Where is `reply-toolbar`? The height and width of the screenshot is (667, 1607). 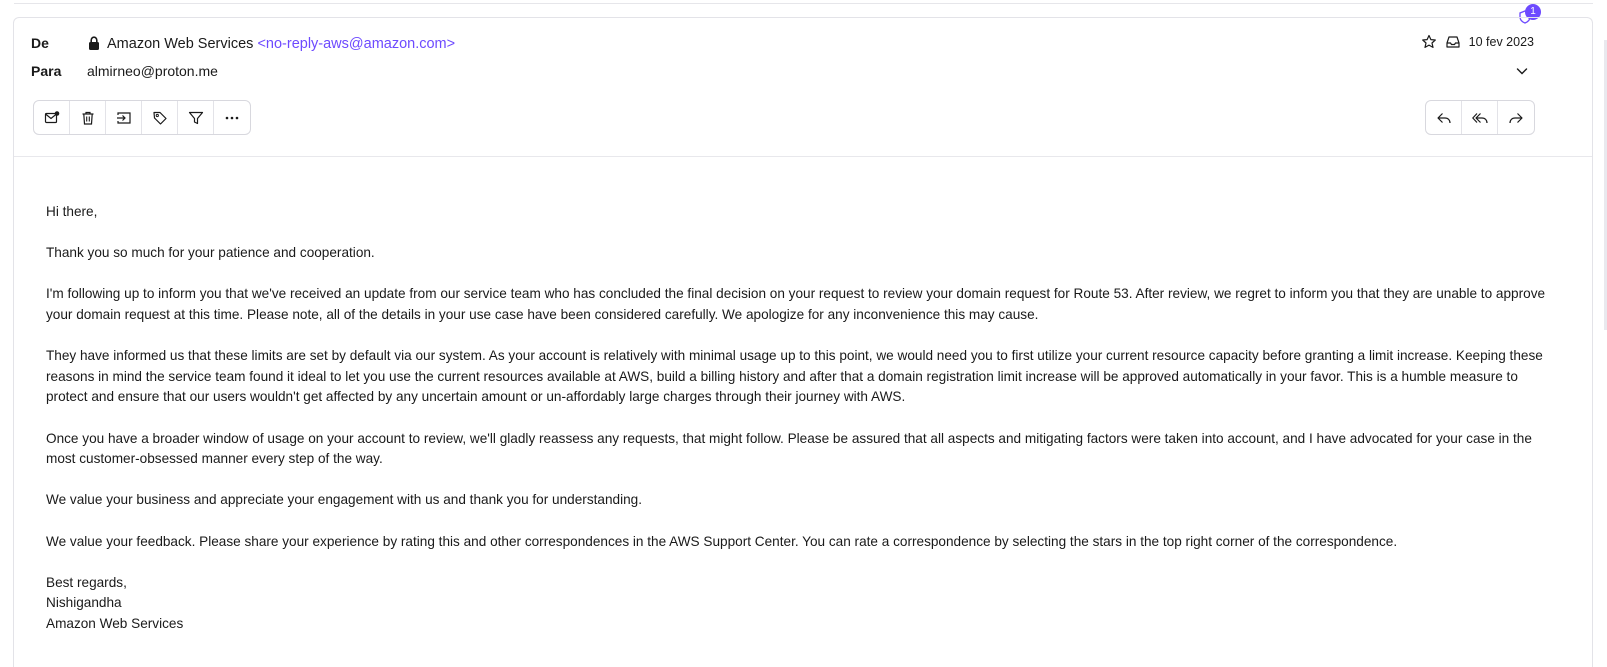 reply-toolbar is located at coordinates (1480, 117).